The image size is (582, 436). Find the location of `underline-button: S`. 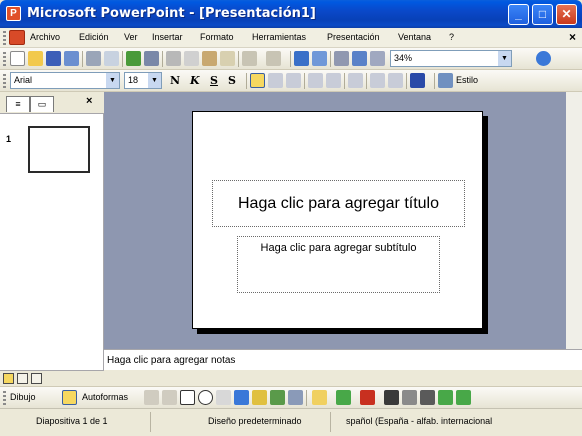

underline-button: S is located at coordinates (214, 80).